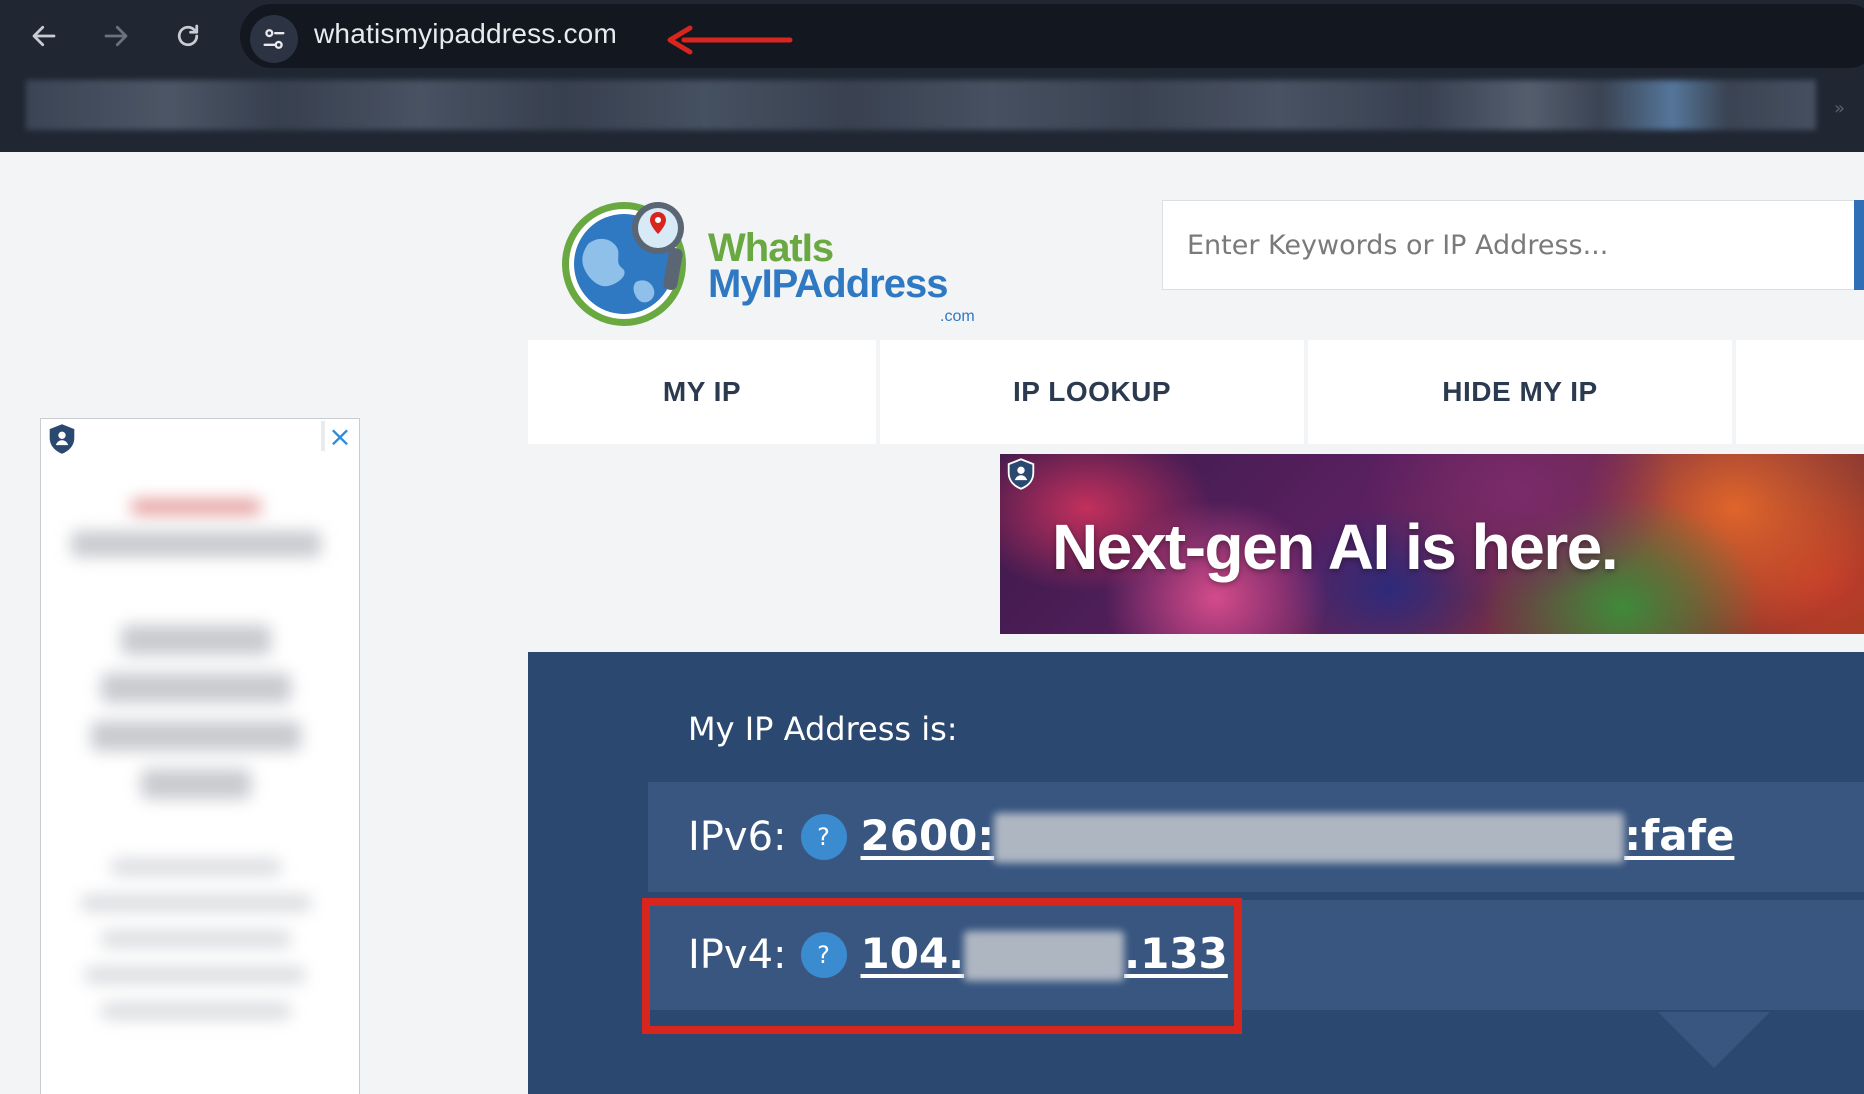 This screenshot has height=1094, width=1864. I want to click on tune-icon, so click(274, 39).